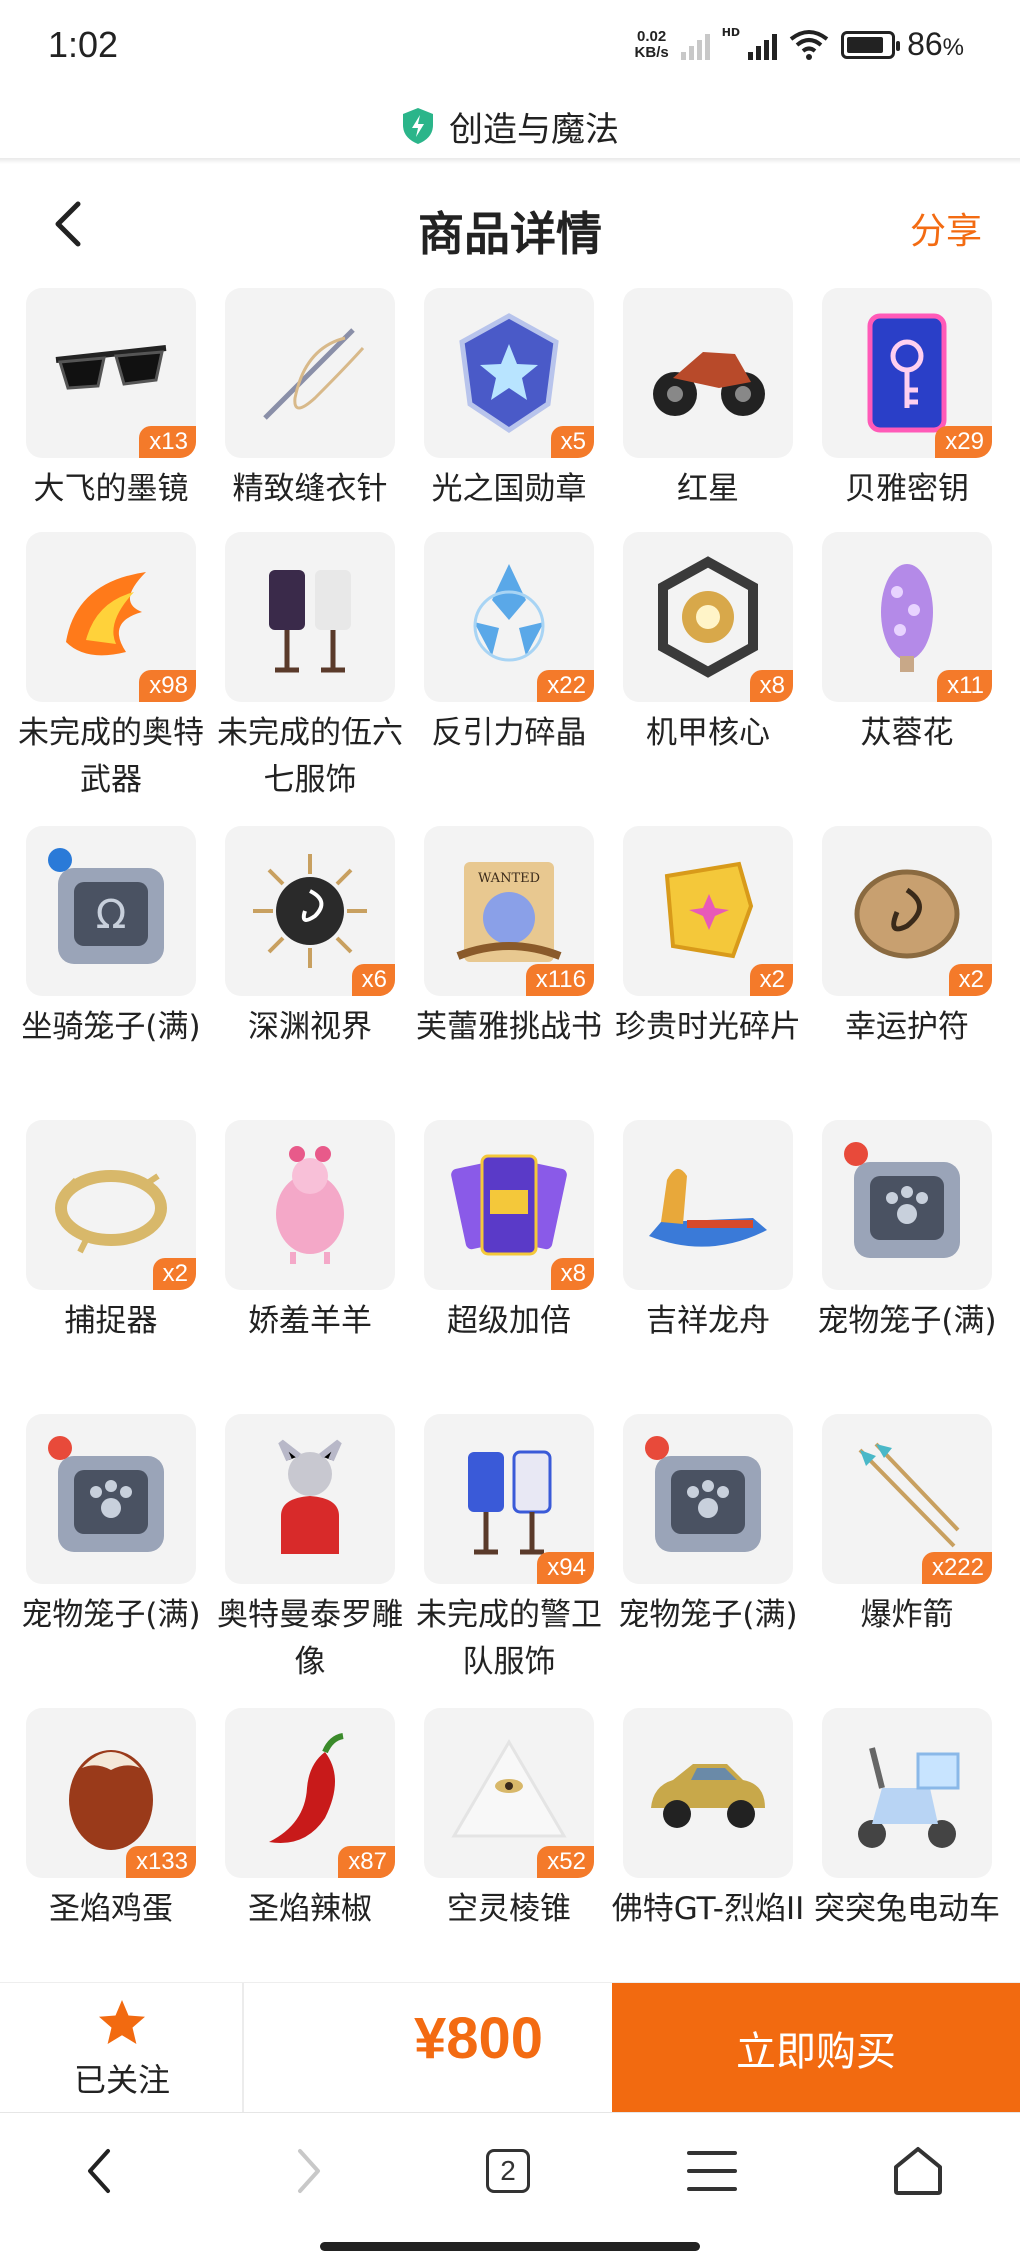 Image resolution: width=1020 pixels, height=2267 pixels. I want to click on status-bar: 1:02 0.02 KB/s HD 86%, so click(510, 45).